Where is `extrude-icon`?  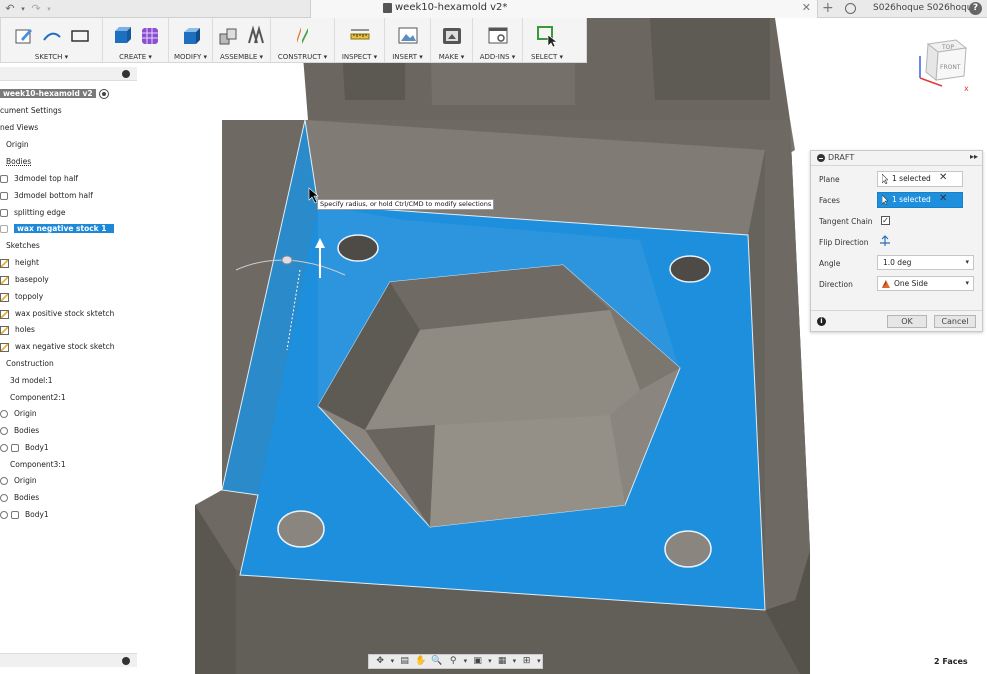 extrude-icon is located at coordinates (122, 36).